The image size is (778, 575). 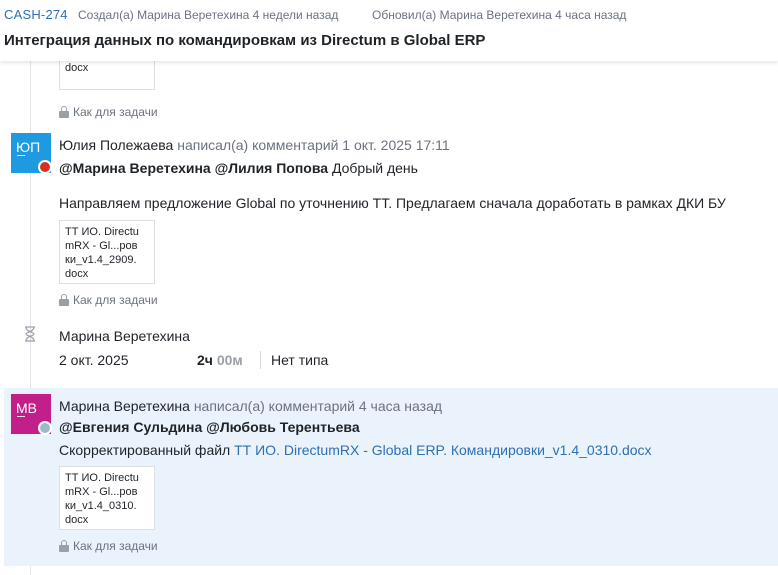 I want to click on comment-action: написал(а) комментарий 1 окт. 2025 17:11, so click(x=313, y=145).